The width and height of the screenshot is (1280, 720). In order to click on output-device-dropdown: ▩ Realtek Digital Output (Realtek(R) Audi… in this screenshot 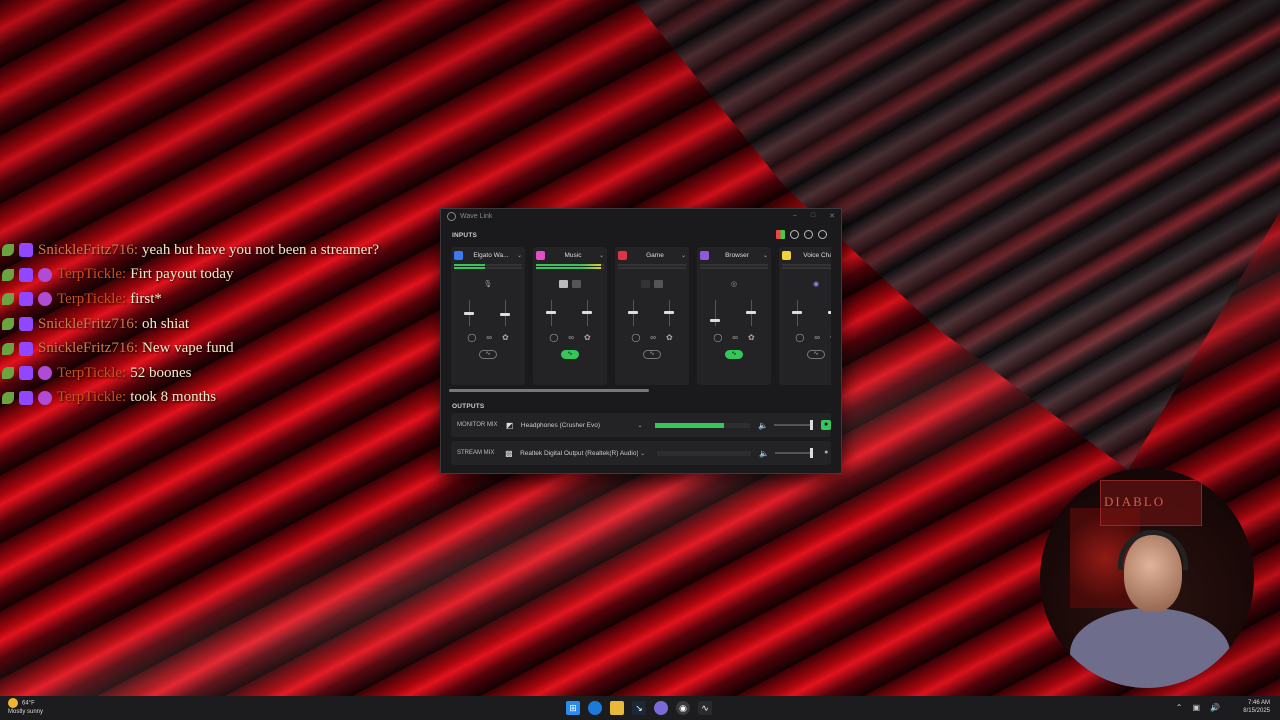, I will do `click(575, 453)`.